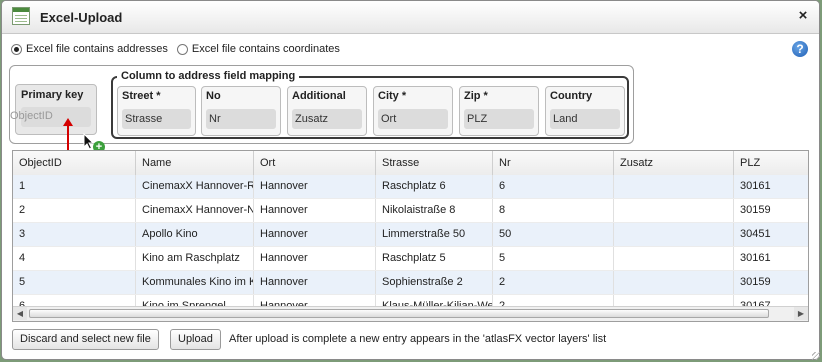 Image resolution: width=822 pixels, height=362 pixels. Describe the element at coordinates (434, 234) in the screenshot. I see `cell-strasse: Limmerstraße 50` at that location.